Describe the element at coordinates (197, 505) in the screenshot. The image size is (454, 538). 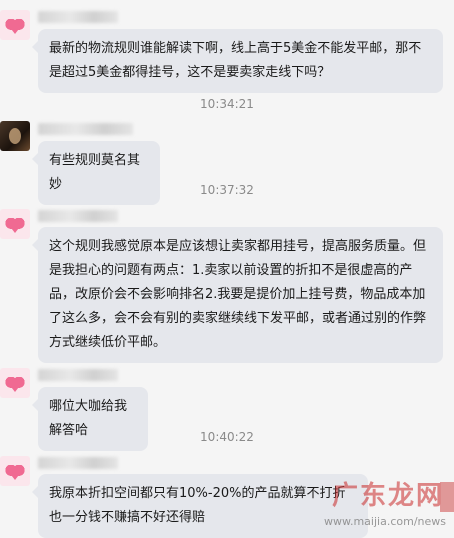
I see `message-text: 我原本折扣空间都只有10%-20%的产品就算不打折也一分钱不赚搞不好还得赔` at that location.